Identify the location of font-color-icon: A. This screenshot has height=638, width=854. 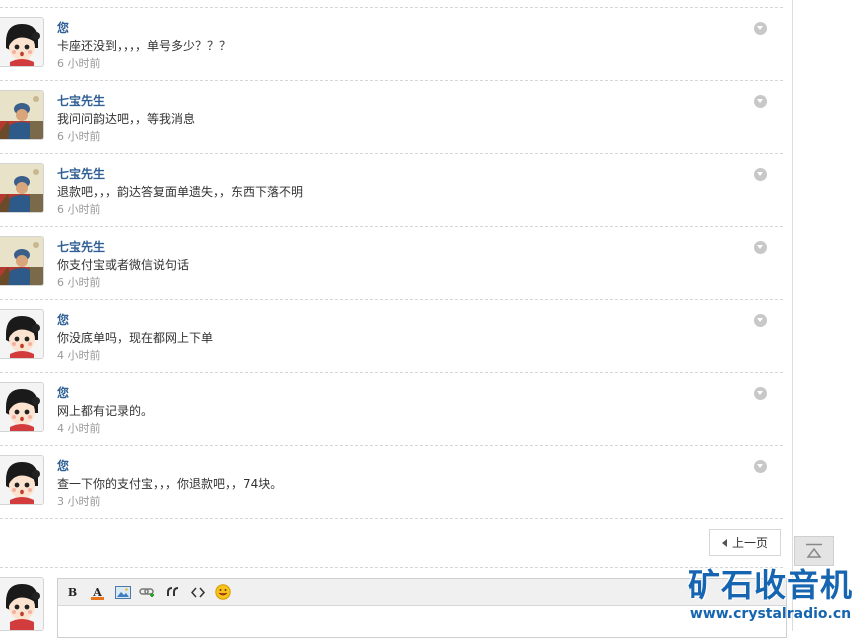
(97, 592).